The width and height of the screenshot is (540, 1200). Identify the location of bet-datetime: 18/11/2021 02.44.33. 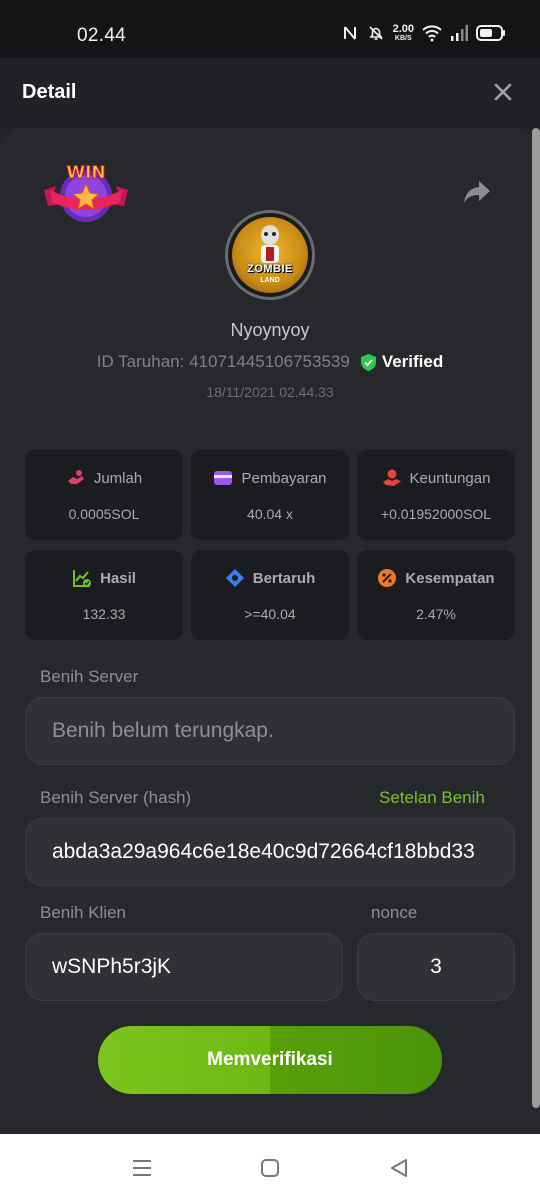
(270, 392).